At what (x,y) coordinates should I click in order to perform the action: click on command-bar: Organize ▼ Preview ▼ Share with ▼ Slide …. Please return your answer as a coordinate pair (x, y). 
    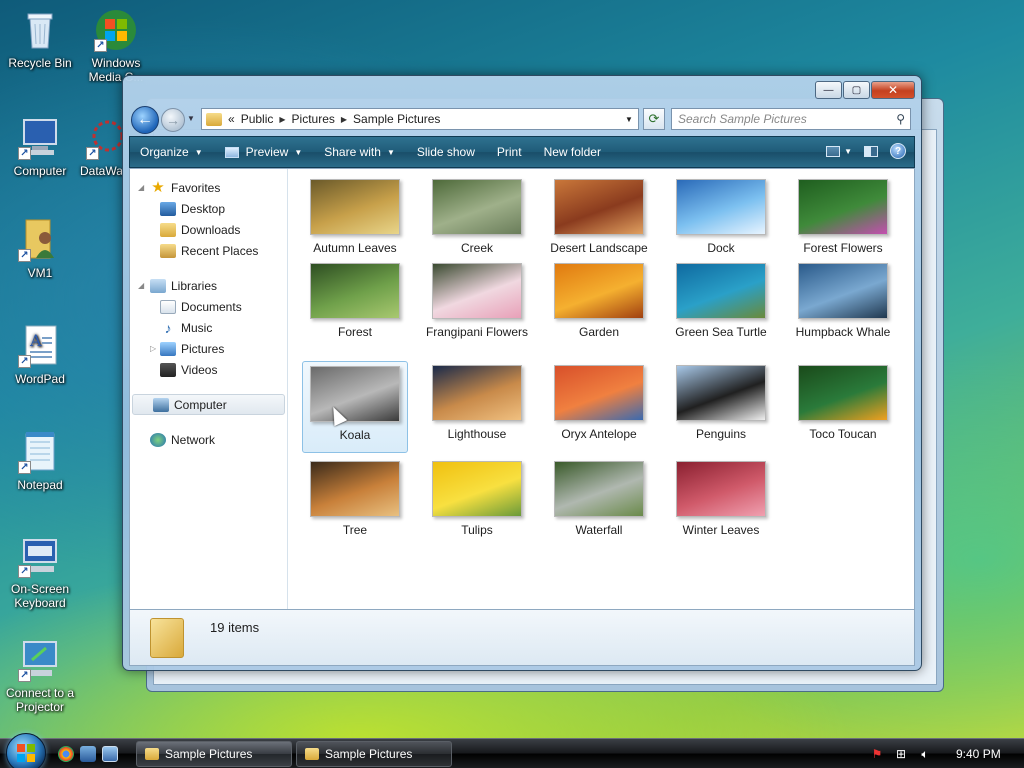
    Looking at the image, I should click on (522, 152).